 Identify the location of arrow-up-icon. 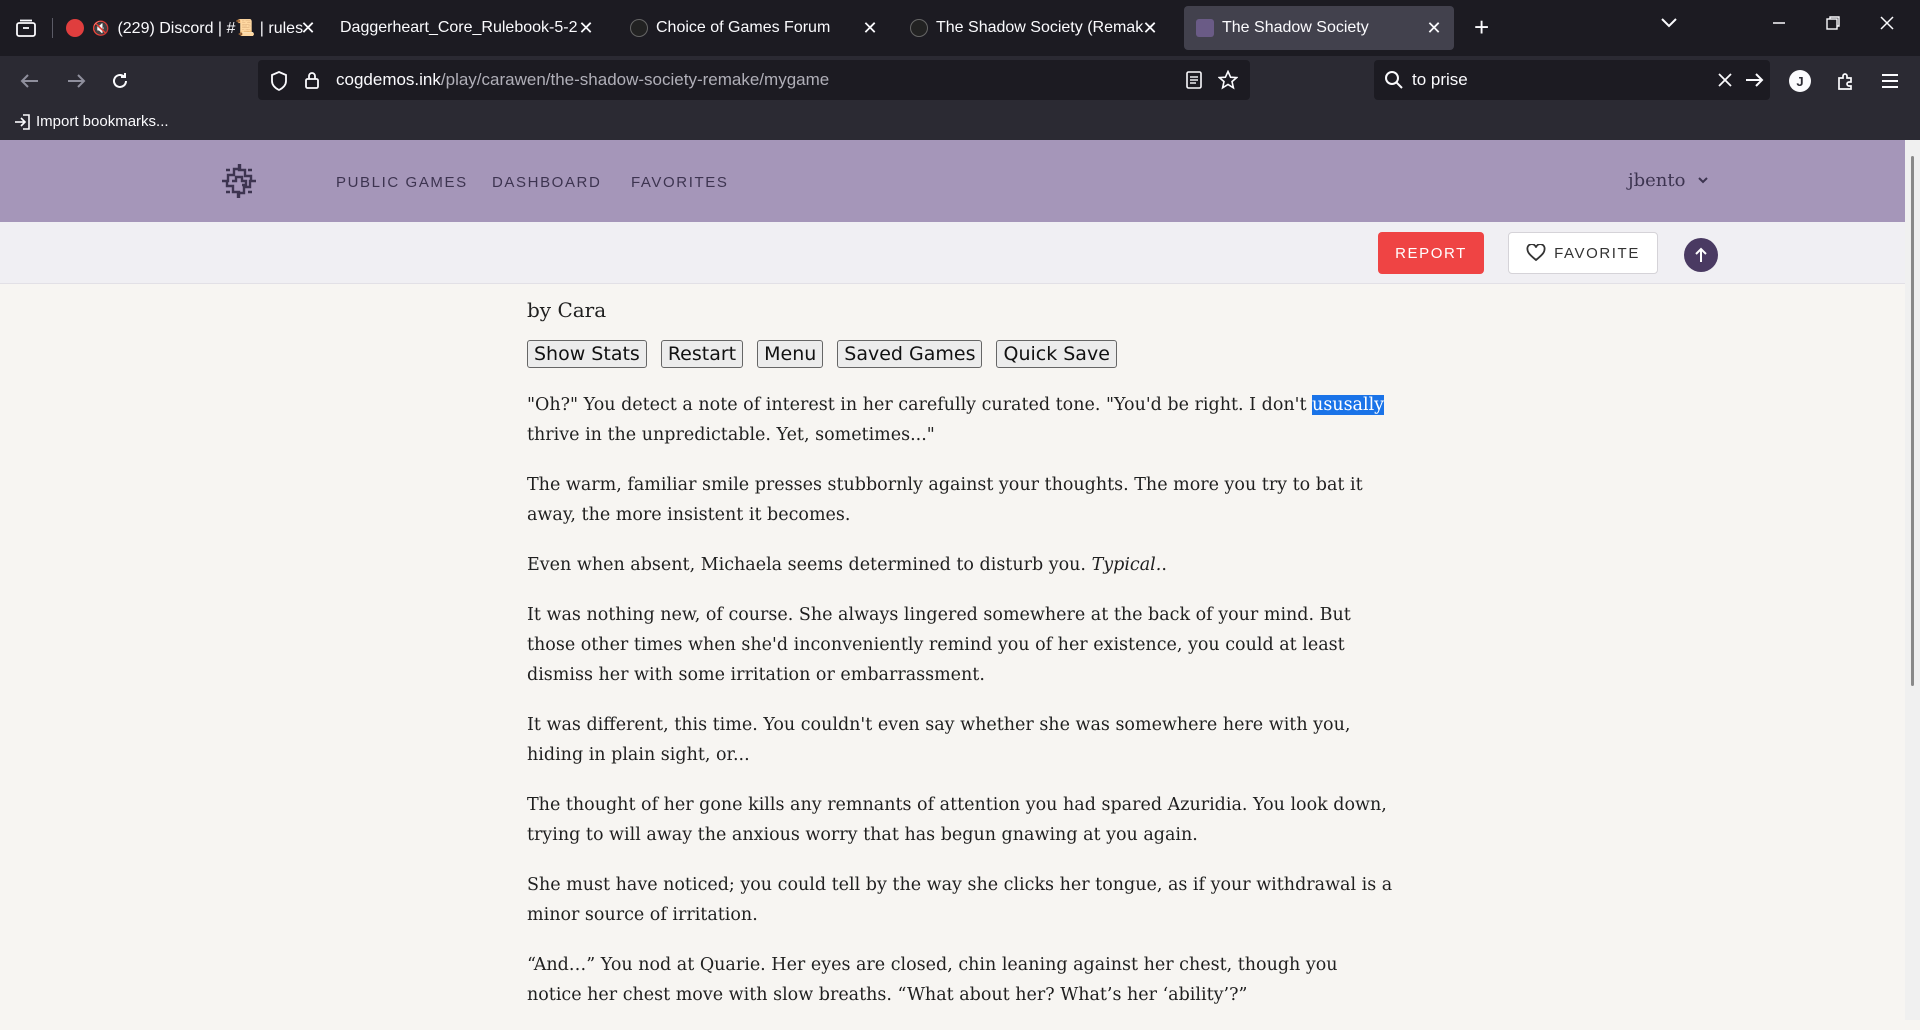
(1701, 254).